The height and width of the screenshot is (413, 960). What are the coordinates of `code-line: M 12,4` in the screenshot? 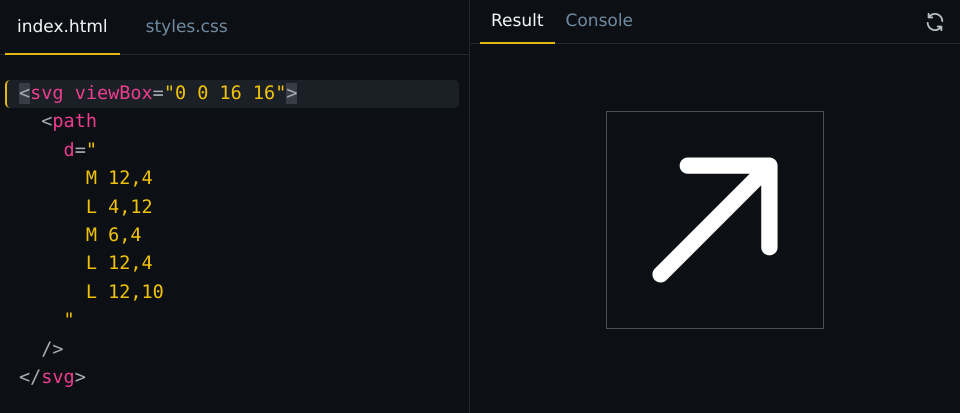 It's located at (119, 179).